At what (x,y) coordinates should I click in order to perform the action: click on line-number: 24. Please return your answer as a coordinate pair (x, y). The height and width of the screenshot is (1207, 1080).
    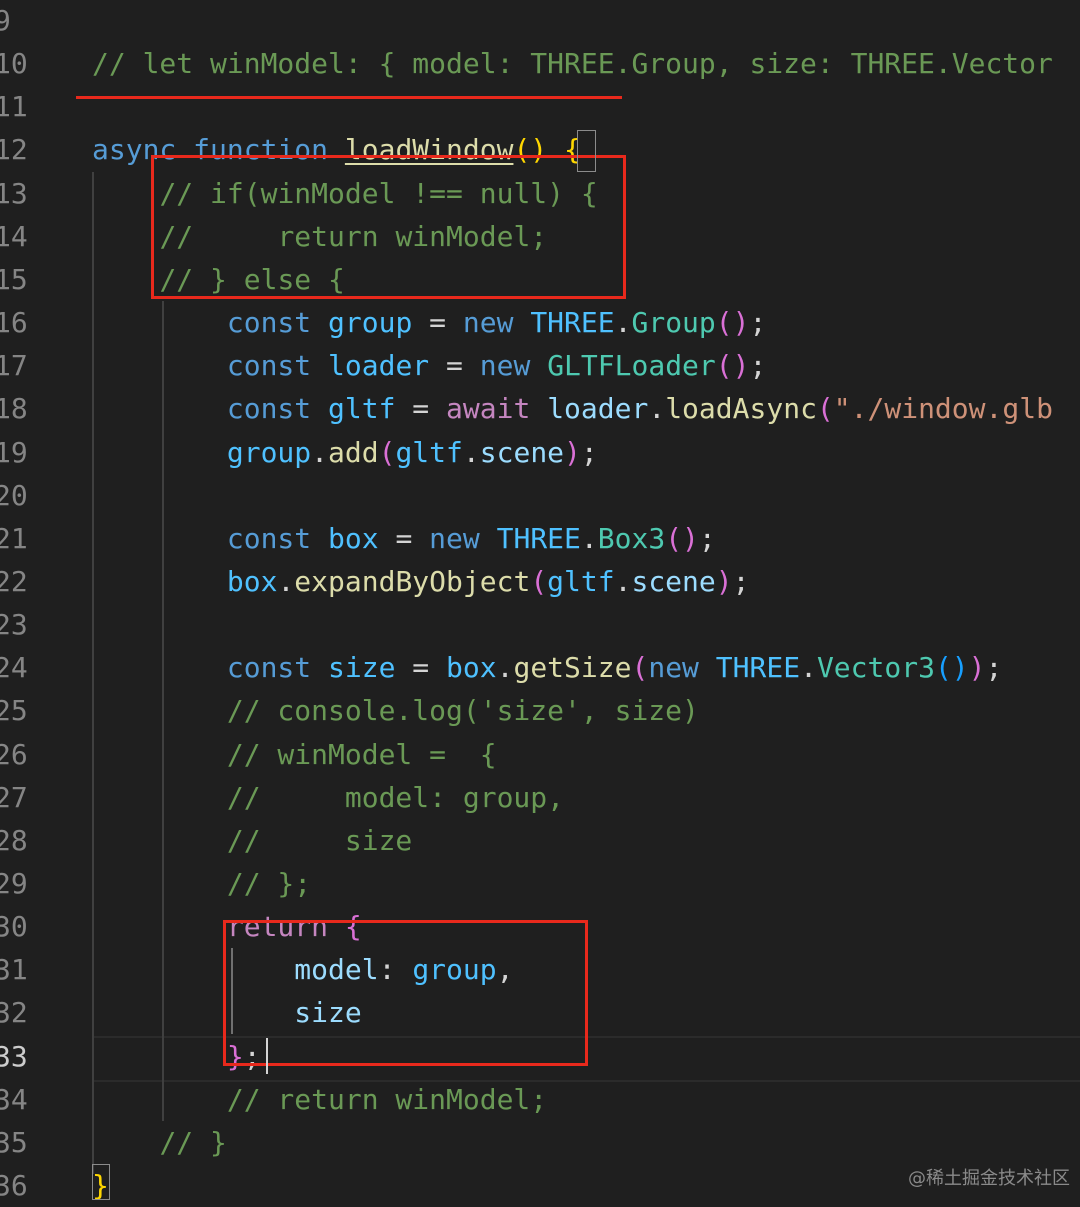
    Looking at the image, I should click on (14, 668).